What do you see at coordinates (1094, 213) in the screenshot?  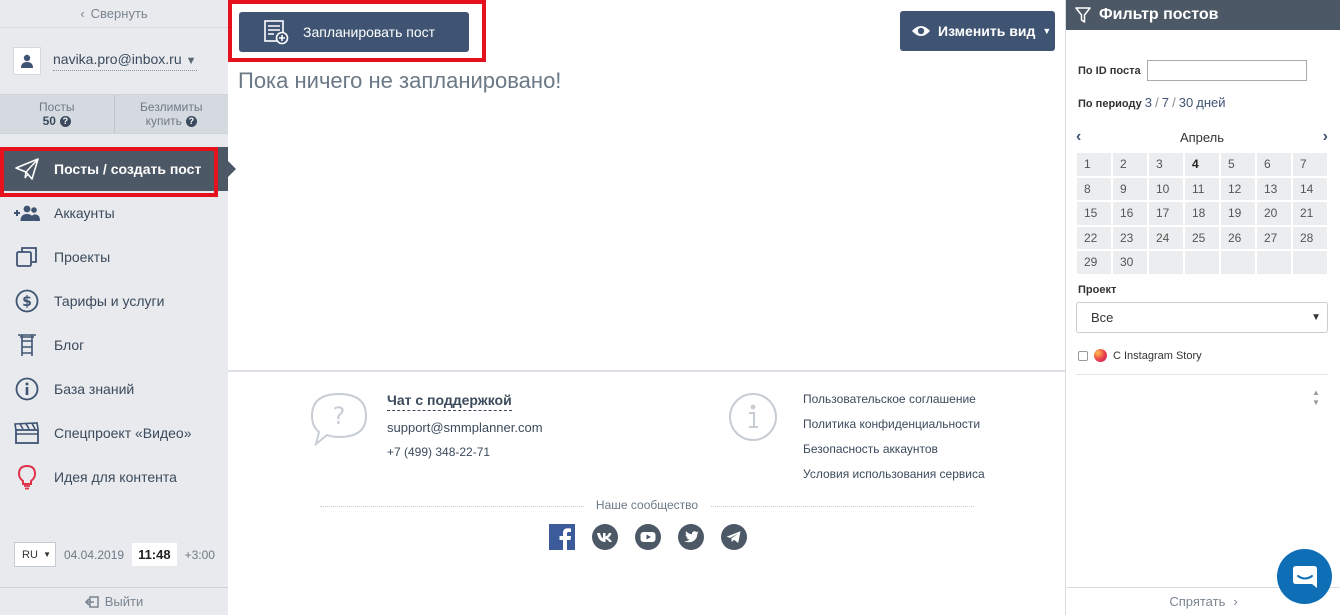 I see `calendar-day: 15` at bounding box center [1094, 213].